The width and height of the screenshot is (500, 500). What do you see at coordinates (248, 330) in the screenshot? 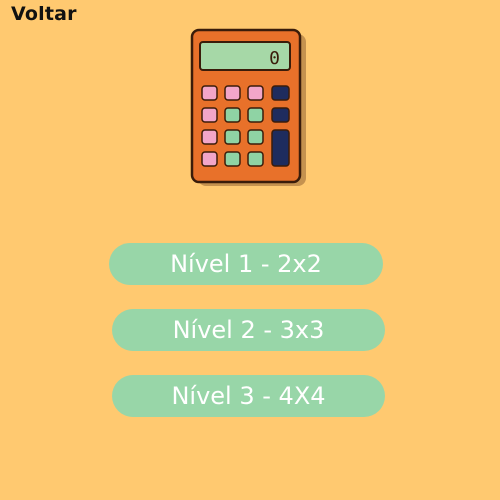
I see `level-2-button: Nível 2 - 3x3` at bounding box center [248, 330].